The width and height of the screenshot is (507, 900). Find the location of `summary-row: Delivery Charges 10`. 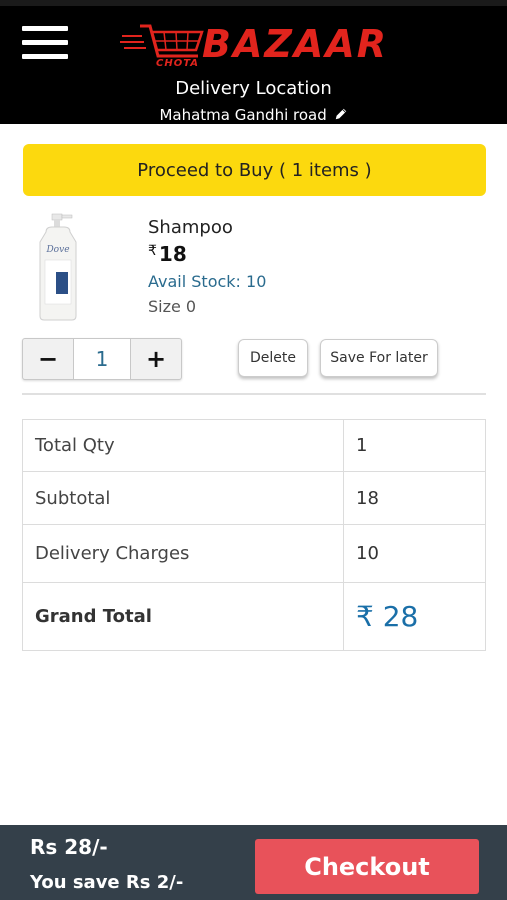

summary-row: Delivery Charges 10 is located at coordinates (254, 553).